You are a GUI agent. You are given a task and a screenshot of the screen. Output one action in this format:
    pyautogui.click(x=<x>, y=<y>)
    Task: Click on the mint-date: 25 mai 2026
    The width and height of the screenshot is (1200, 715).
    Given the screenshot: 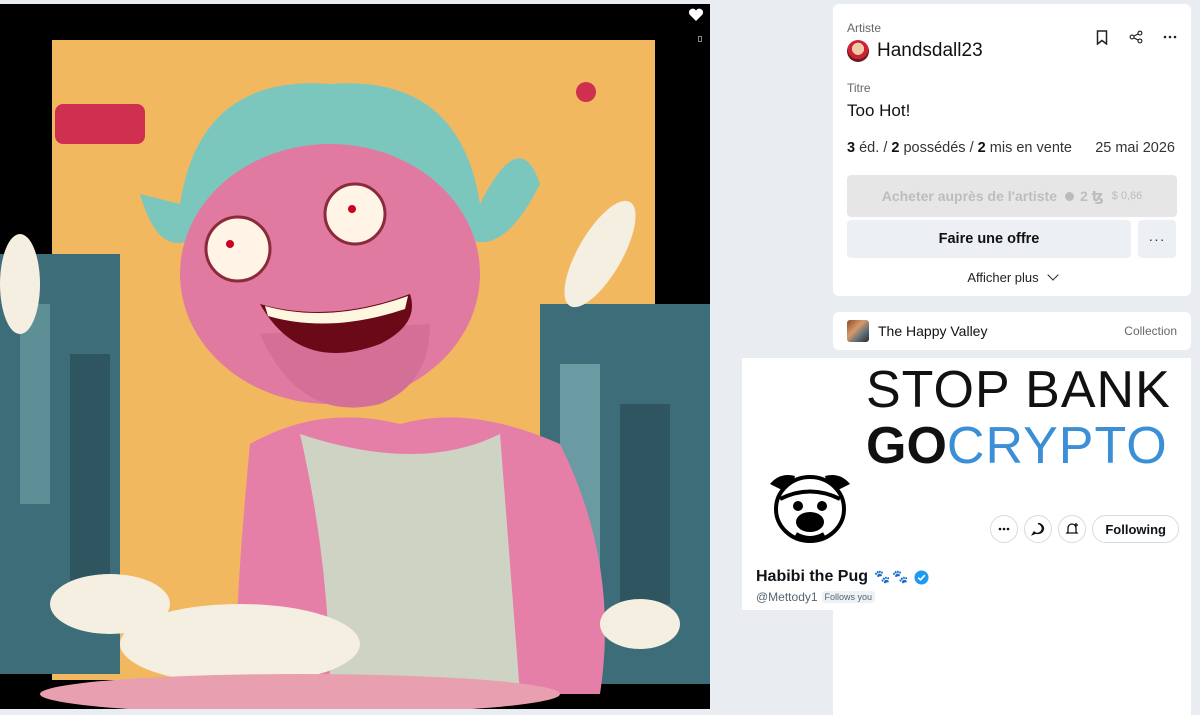 What is the action you would take?
    pyautogui.click(x=1135, y=148)
    